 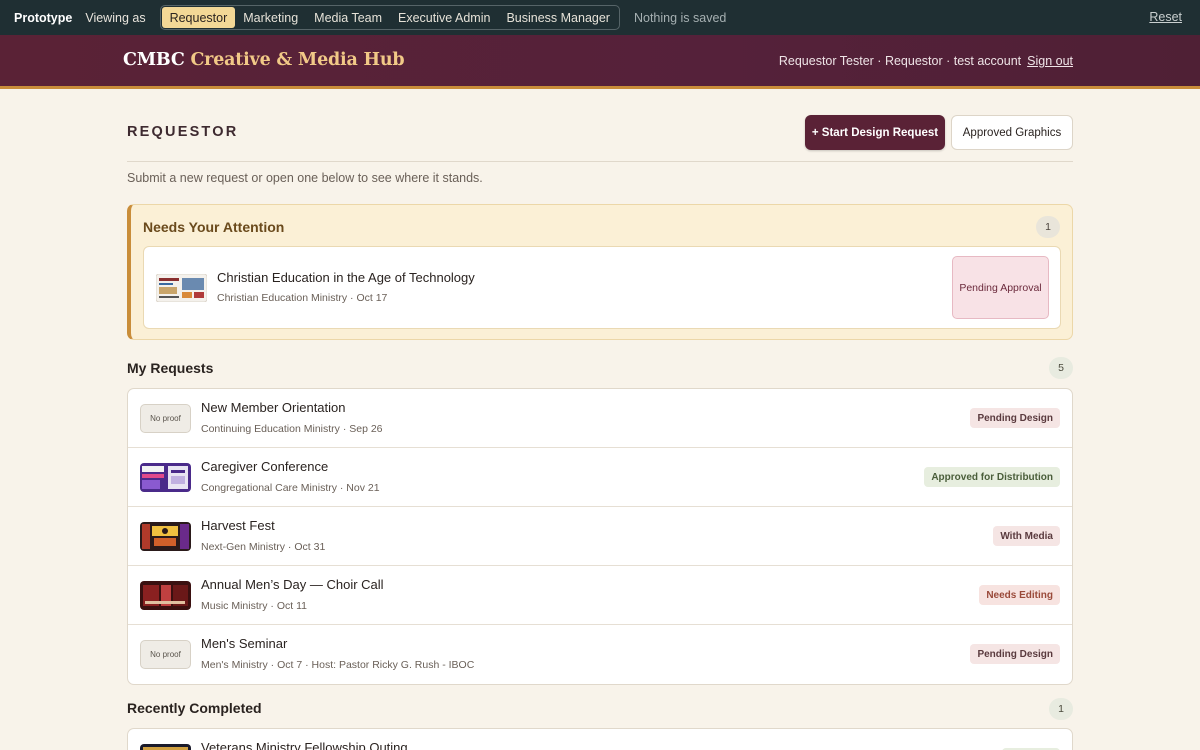 What do you see at coordinates (263, 547) in the screenshot?
I see `request-meta: Next-Gen Ministry · Oct 31` at bounding box center [263, 547].